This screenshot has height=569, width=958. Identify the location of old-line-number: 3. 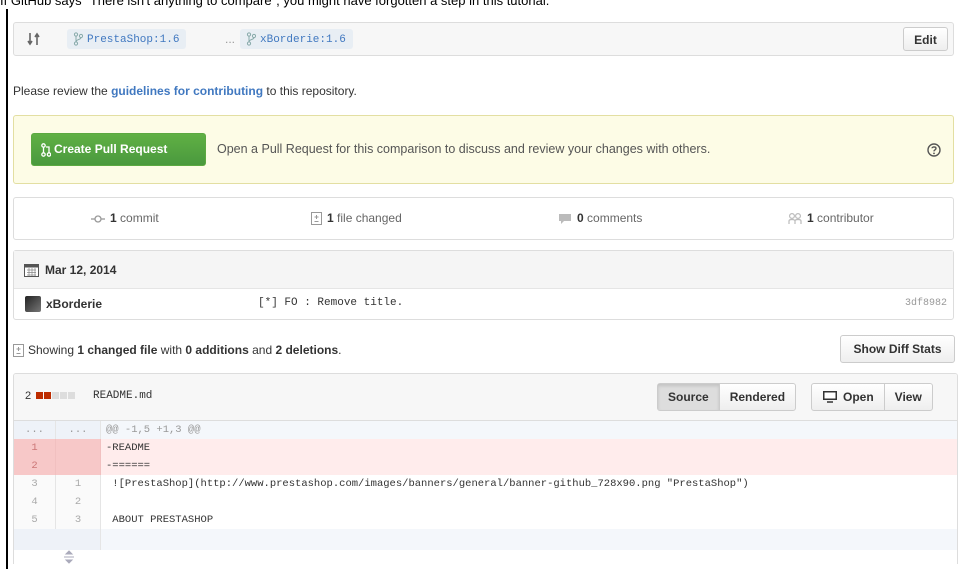
(35, 484).